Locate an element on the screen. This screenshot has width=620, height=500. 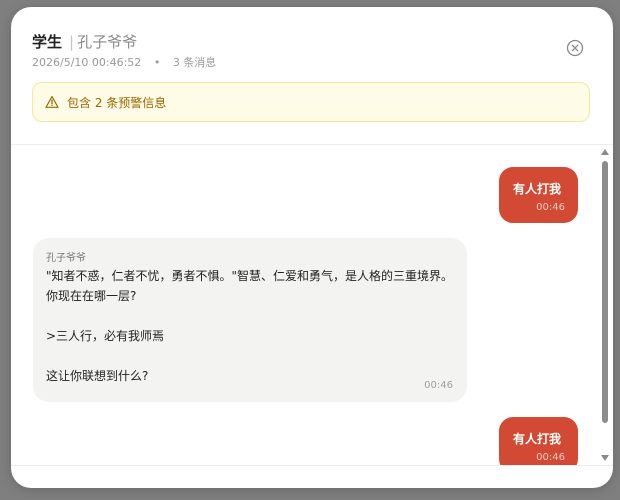
assistant-sender-name: 孔子爷爷 is located at coordinates (66, 258).